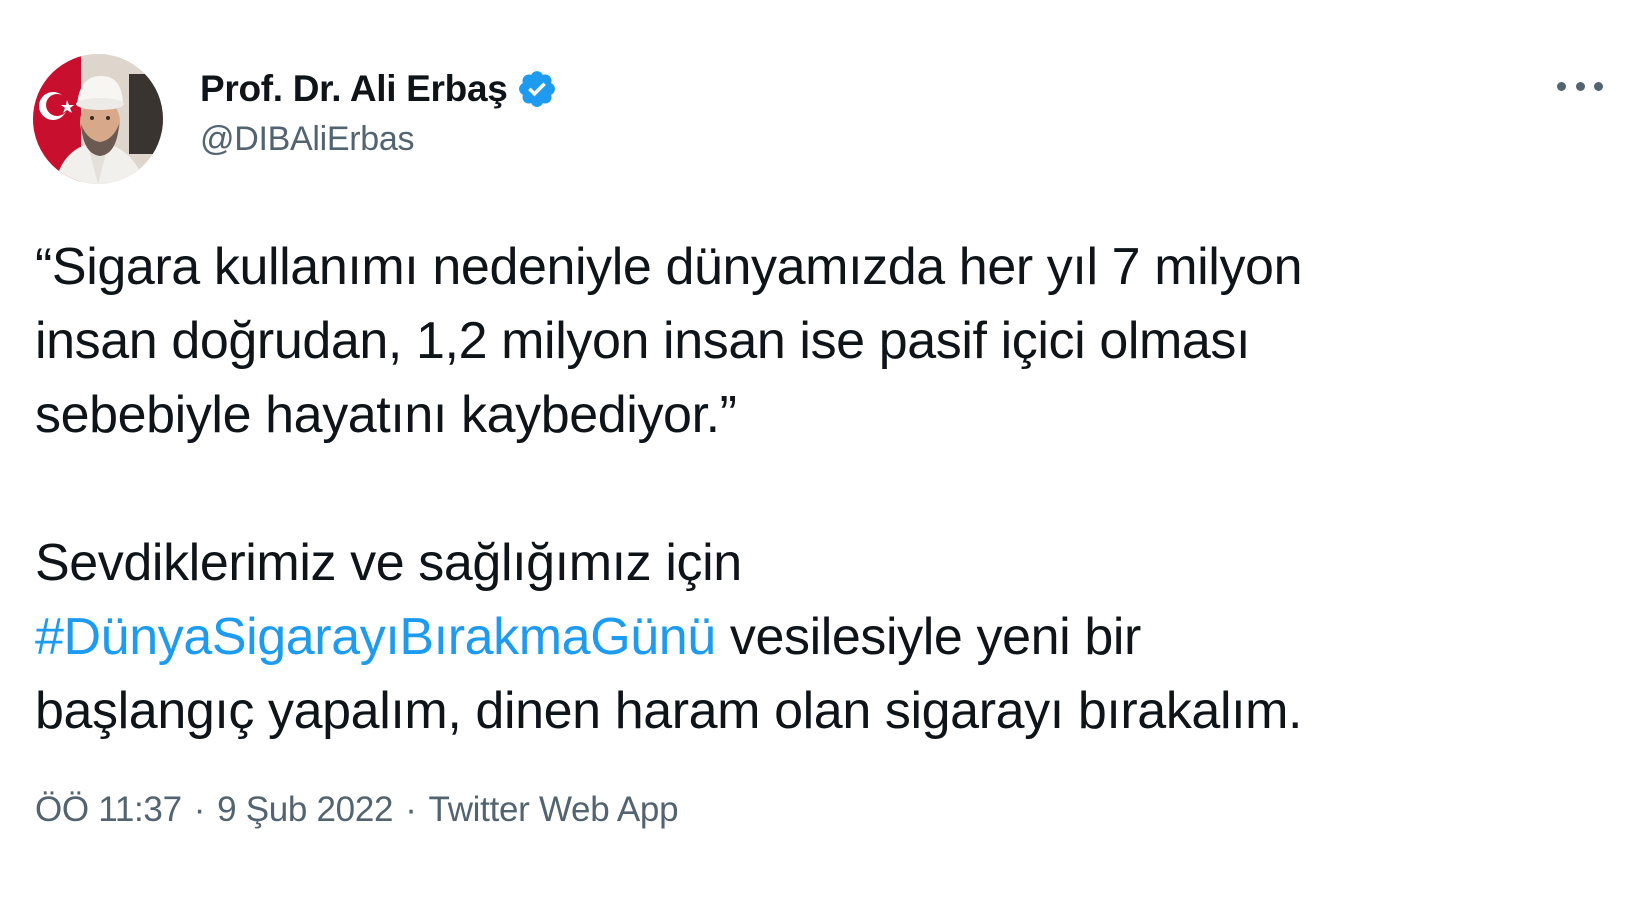 Image resolution: width=1639 pixels, height=900 pixels. I want to click on author-block: Prof. Dr. Ali Erbaş @DIBAliErbas, so click(379, 112).